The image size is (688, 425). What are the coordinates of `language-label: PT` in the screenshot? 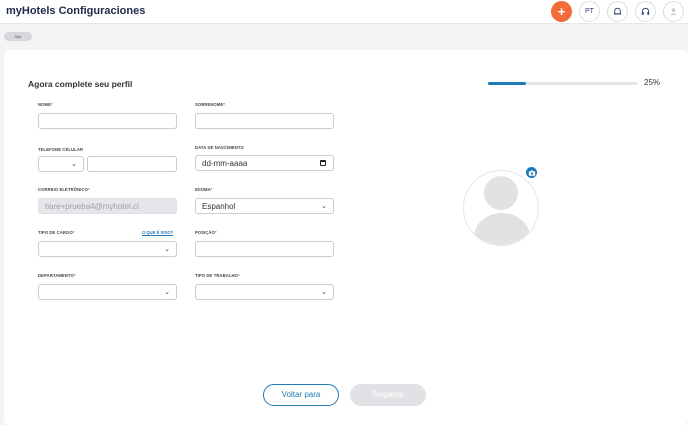 It's located at (589, 11).